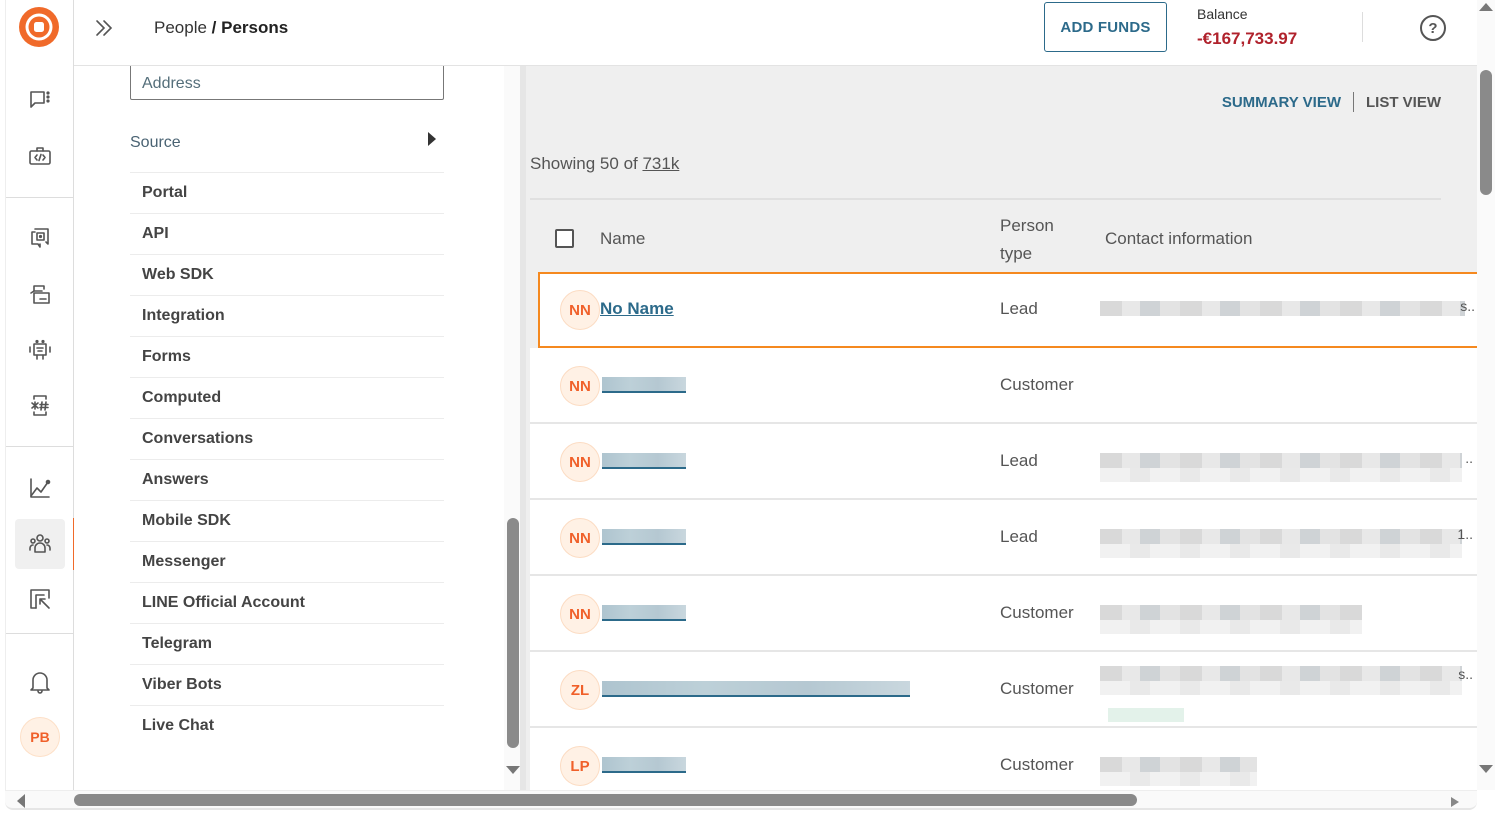  I want to click on contact-tag-redacted, so click(1146, 715).